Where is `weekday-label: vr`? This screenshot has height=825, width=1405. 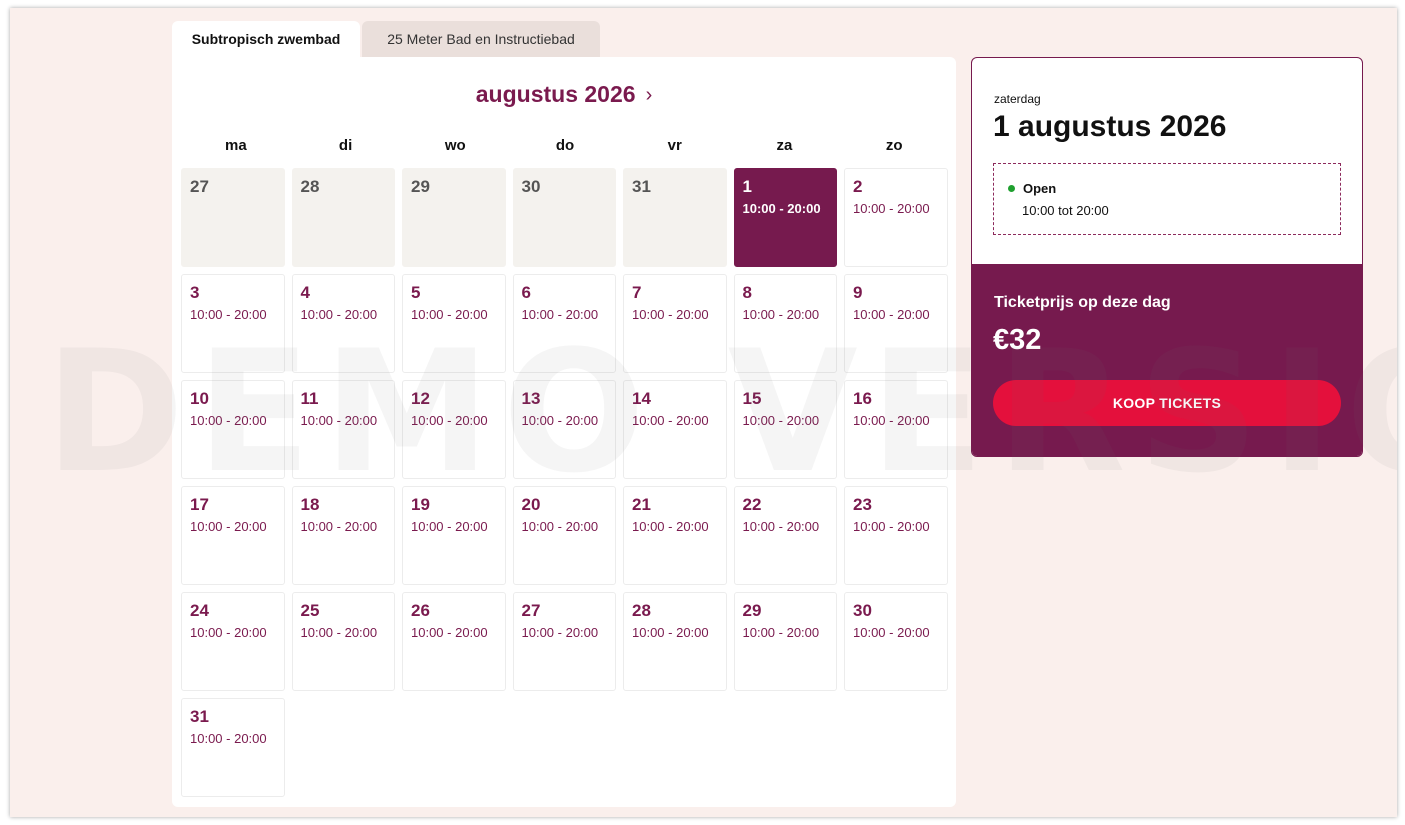
weekday-label: vr is located at coordinates (674, 145).